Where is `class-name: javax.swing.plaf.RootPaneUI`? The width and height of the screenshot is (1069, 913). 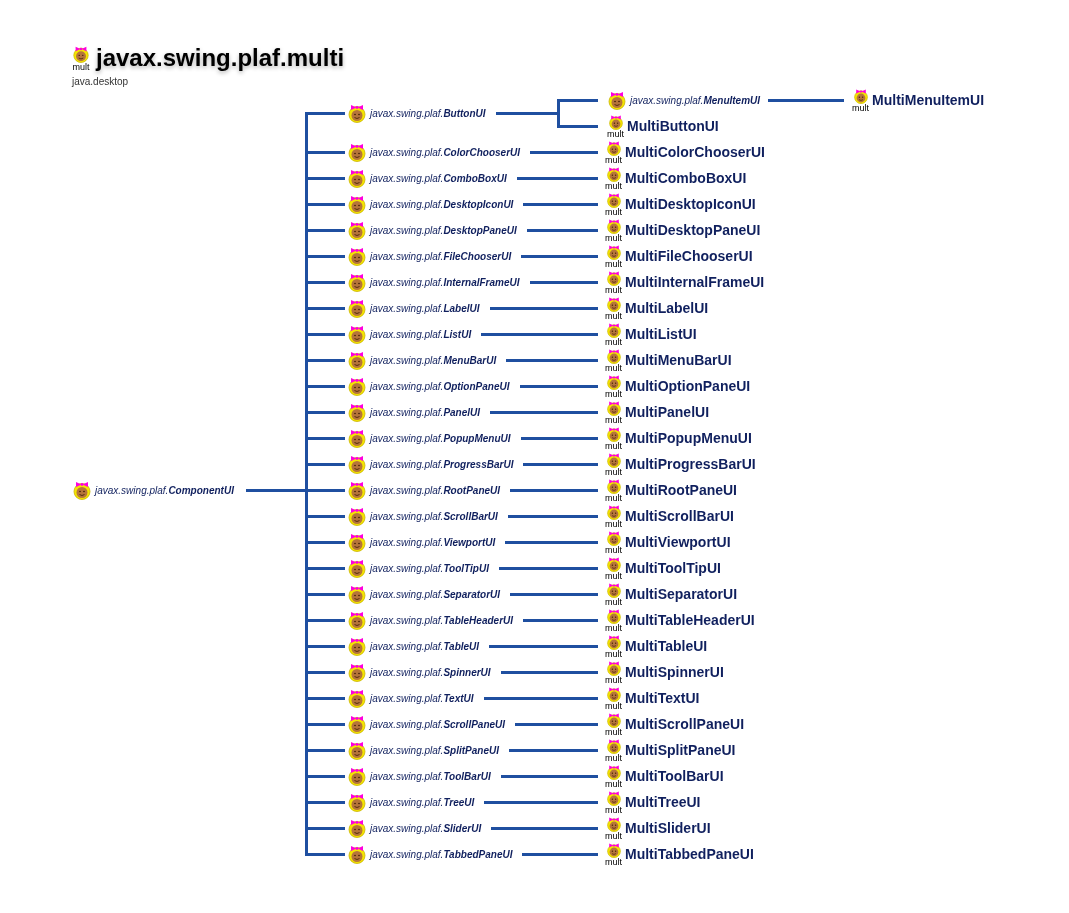 class-name: javax.swing.plaf.RootPaneUI is located at coordinates (435, 490).